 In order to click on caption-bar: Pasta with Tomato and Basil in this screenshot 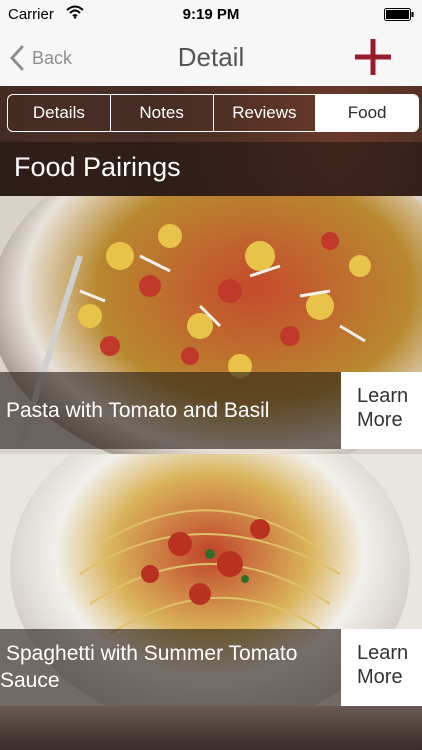, I will do `click(170, 410)`.